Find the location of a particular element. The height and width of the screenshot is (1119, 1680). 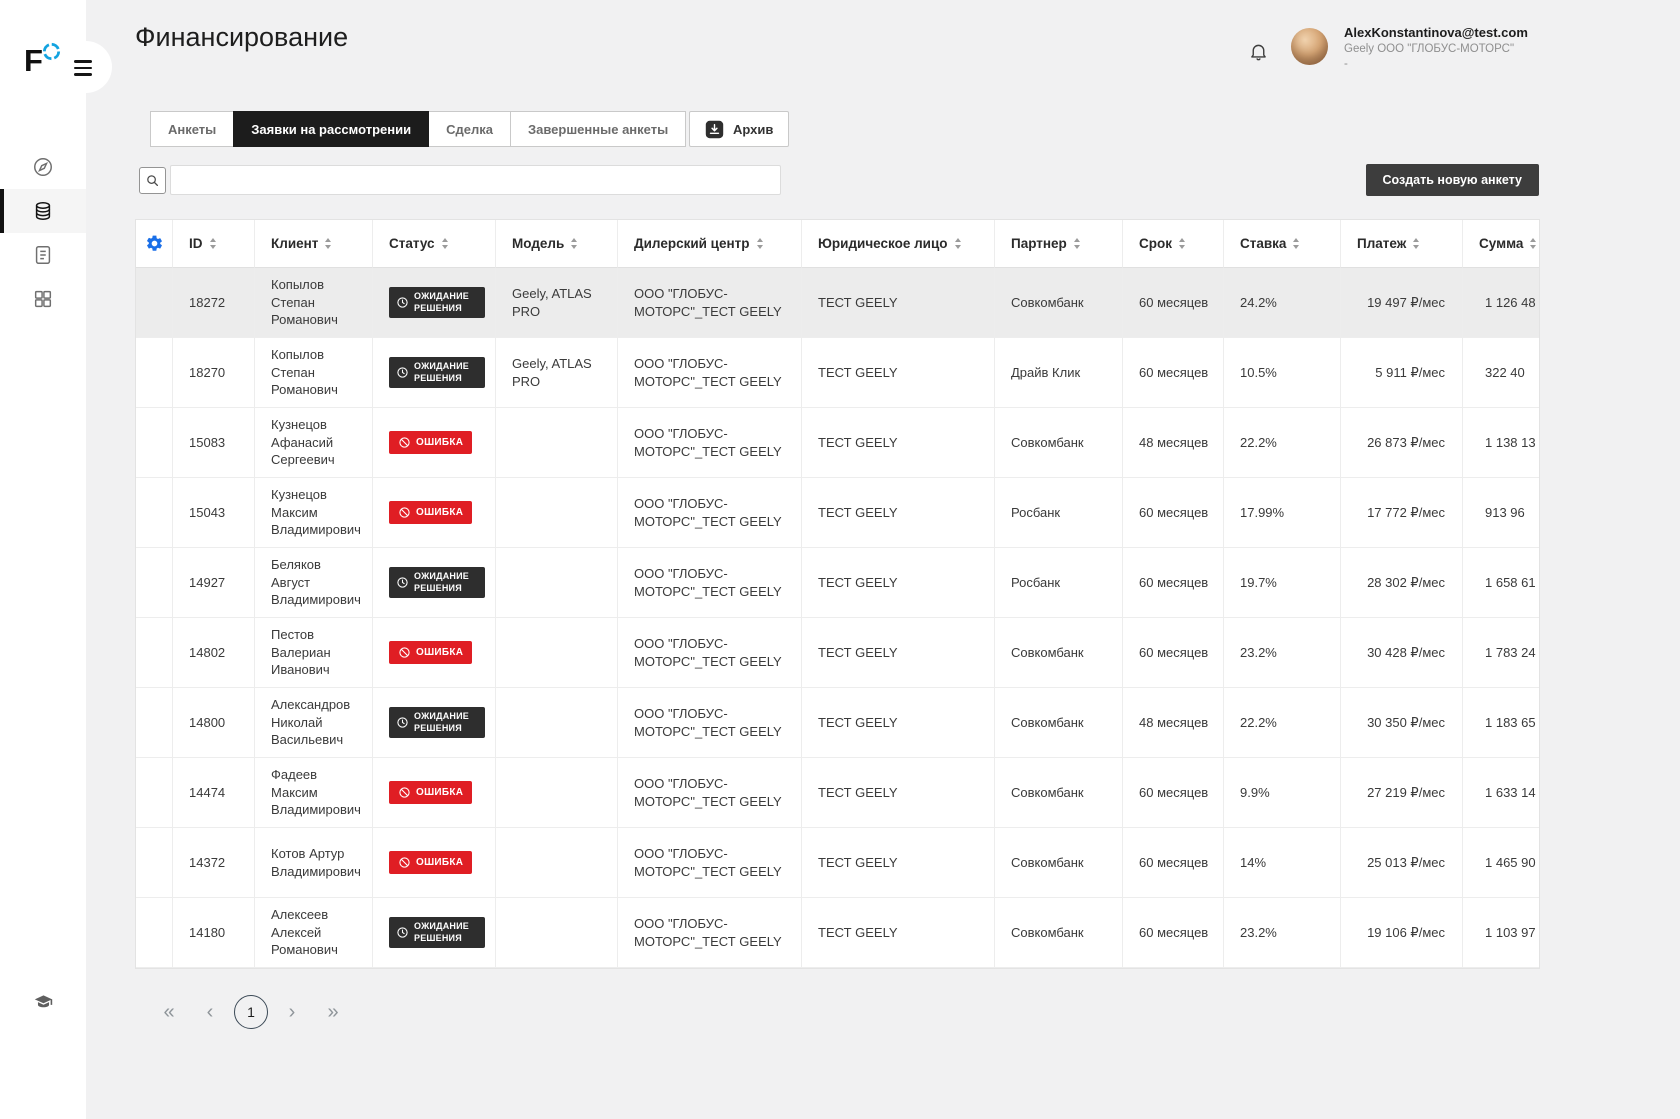

column-header-sum: Сумма is located at coordinates (1501, 244).